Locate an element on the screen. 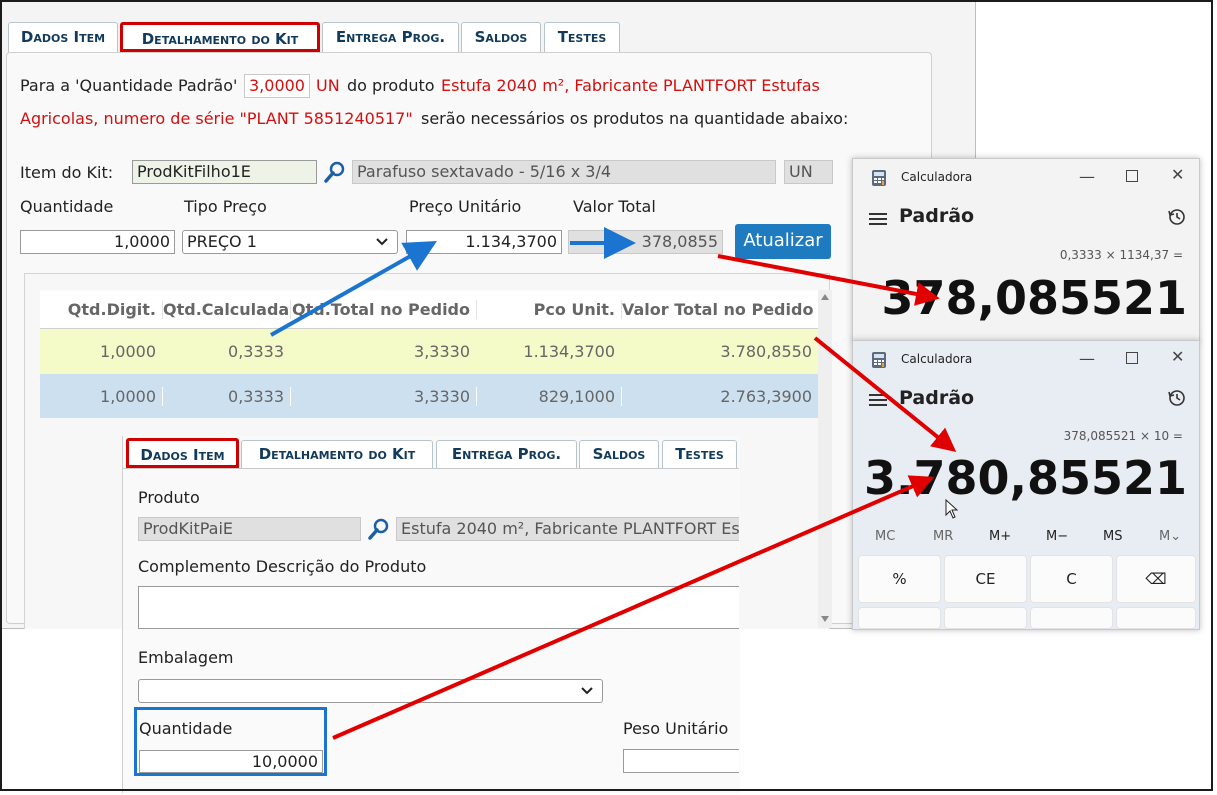 This screenshot has width=1217, height=795. update-button: Atualizar is located at coordinates (783, 241).